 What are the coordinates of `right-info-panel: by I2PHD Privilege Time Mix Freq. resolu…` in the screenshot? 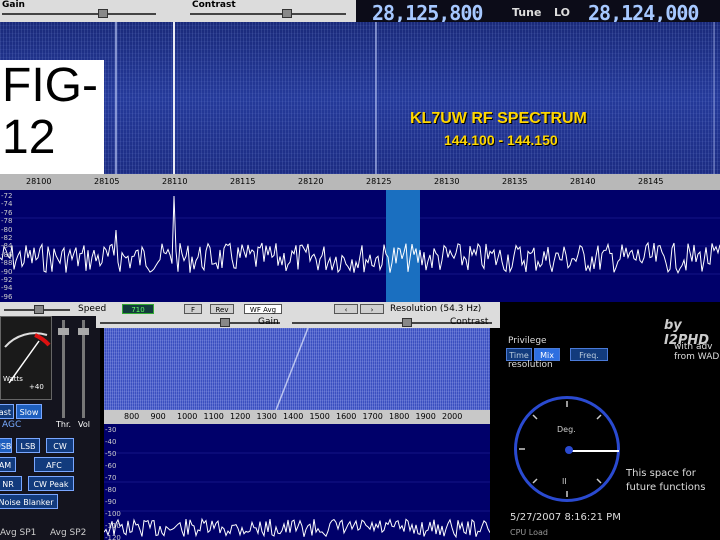 It's located at (610, 421).